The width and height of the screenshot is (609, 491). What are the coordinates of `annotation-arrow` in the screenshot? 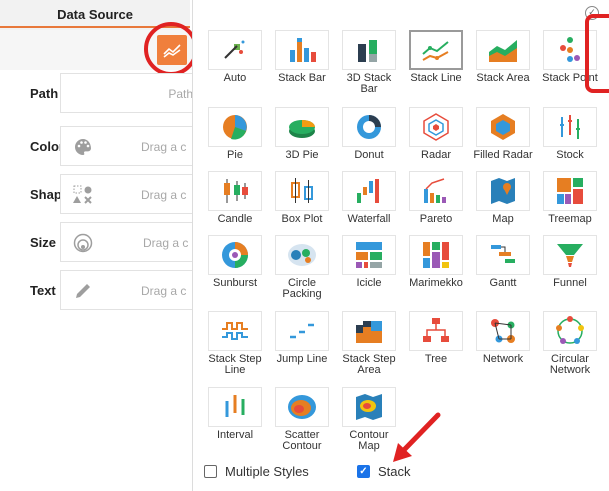 It's located at (417, 437).